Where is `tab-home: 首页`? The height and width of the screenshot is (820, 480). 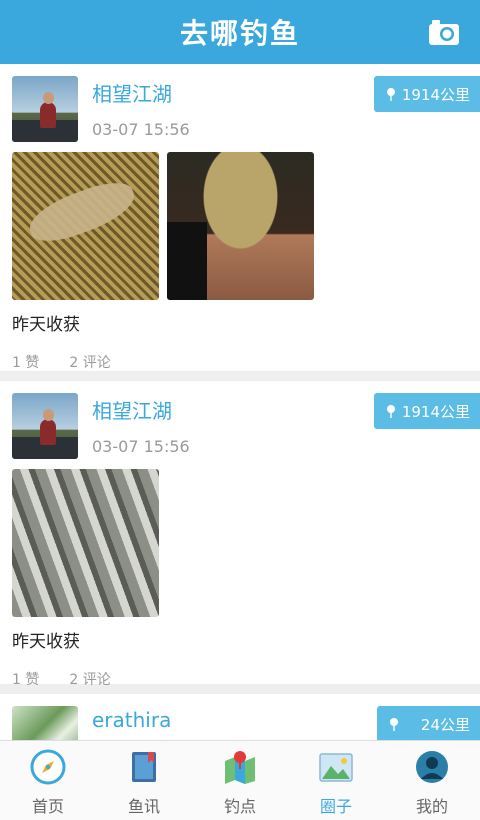 tab-home: 首页 is located at coordinates (48, 780).